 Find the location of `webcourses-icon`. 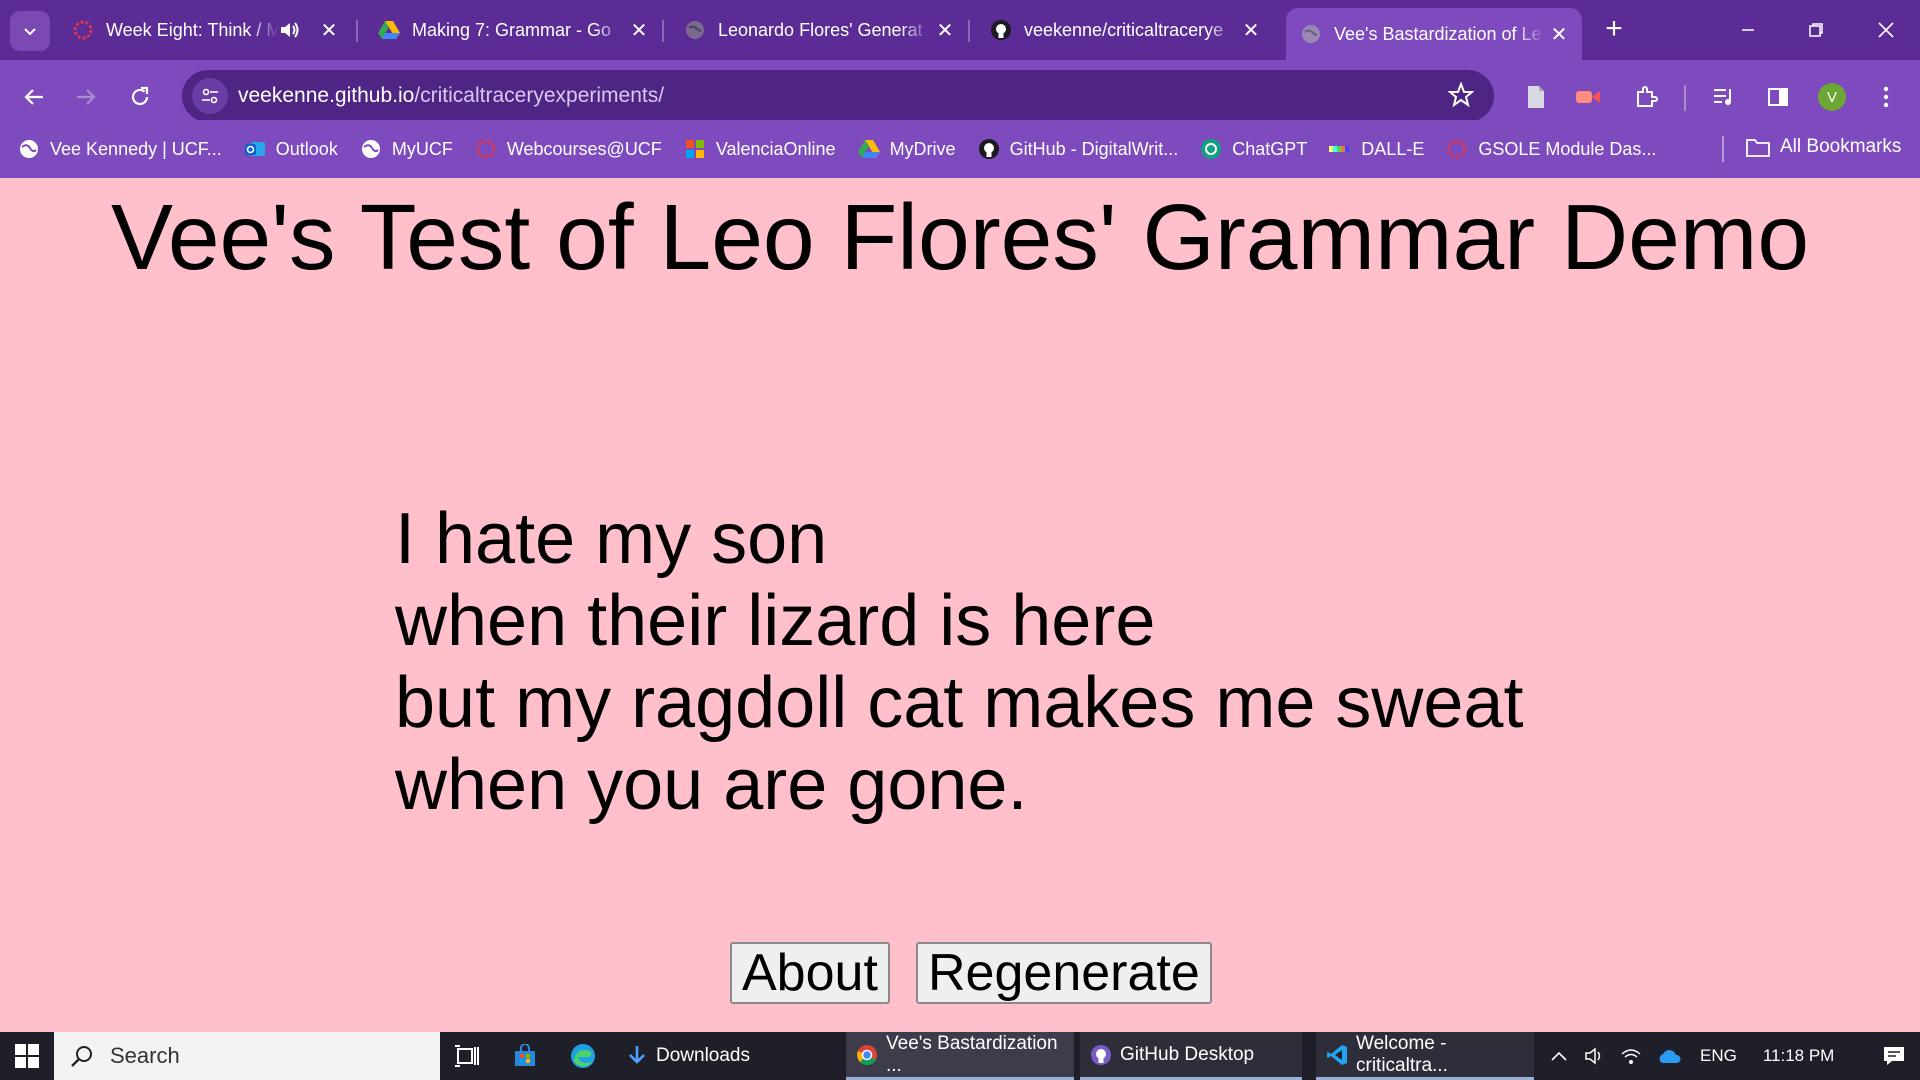

webcourses-icon is located at coordinates (1457, 149).